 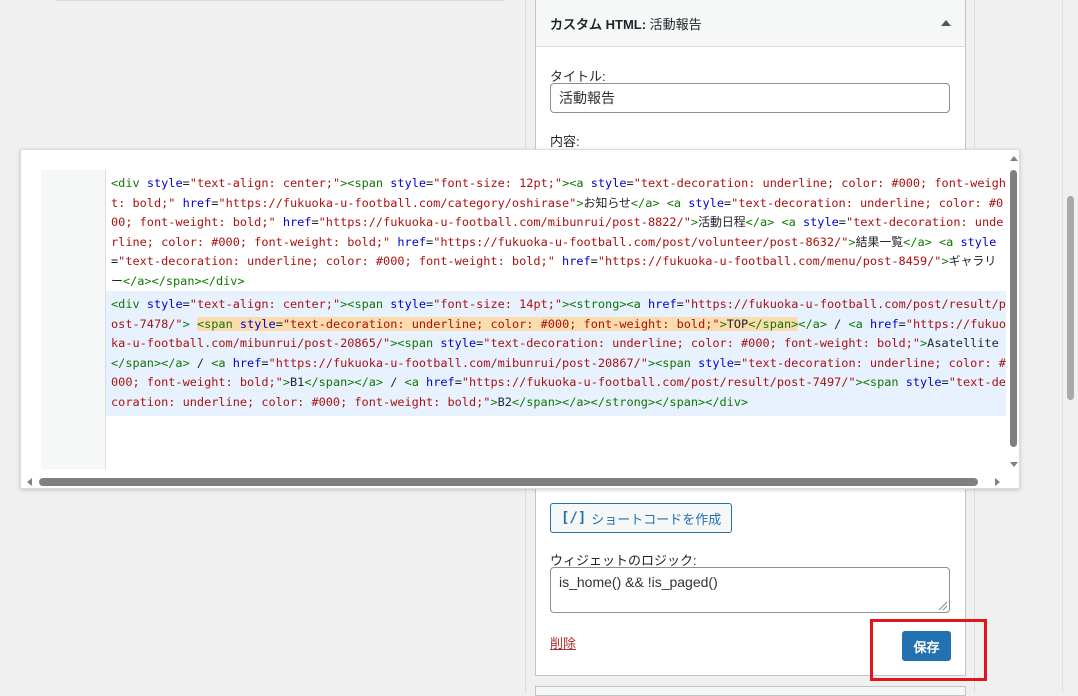 What do you see at coordinates (73, 319) in the screenshot?
I see `line-number-gutter` at bounding box center [73, 319].